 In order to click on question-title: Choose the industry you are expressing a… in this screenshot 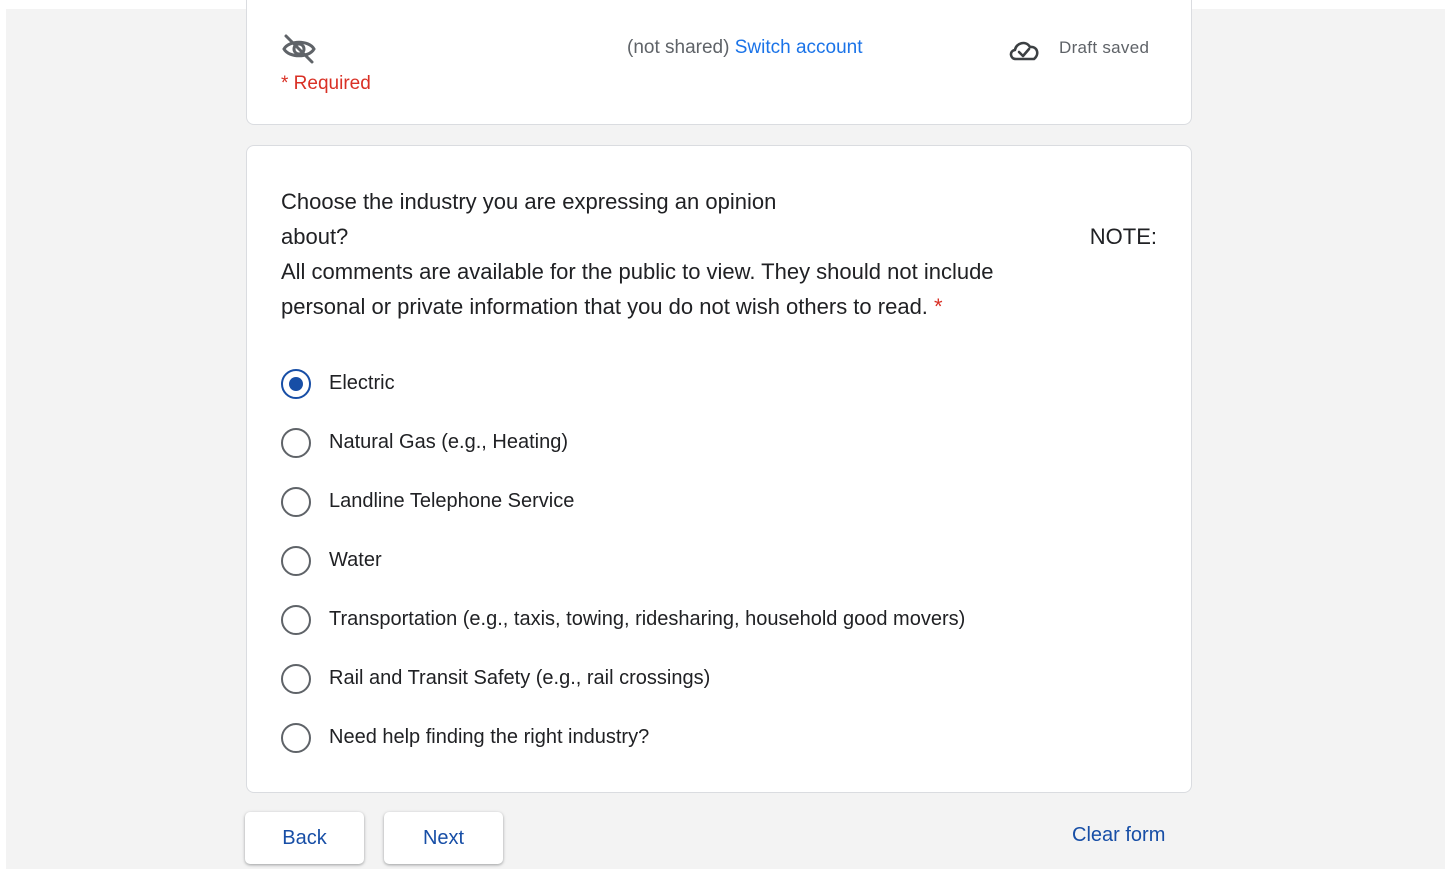, I will do `click(721, 254)`.